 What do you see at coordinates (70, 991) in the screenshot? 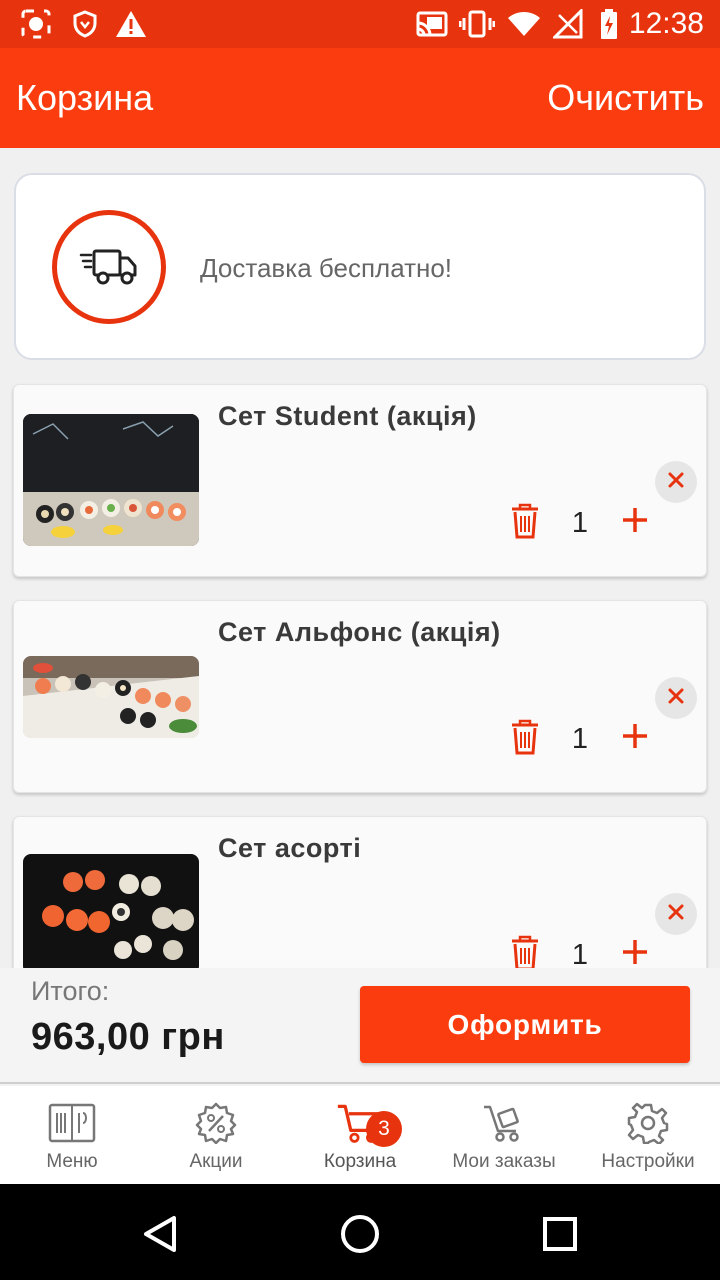
I see `total-label: Итого:` at bounding box center [70, 991].